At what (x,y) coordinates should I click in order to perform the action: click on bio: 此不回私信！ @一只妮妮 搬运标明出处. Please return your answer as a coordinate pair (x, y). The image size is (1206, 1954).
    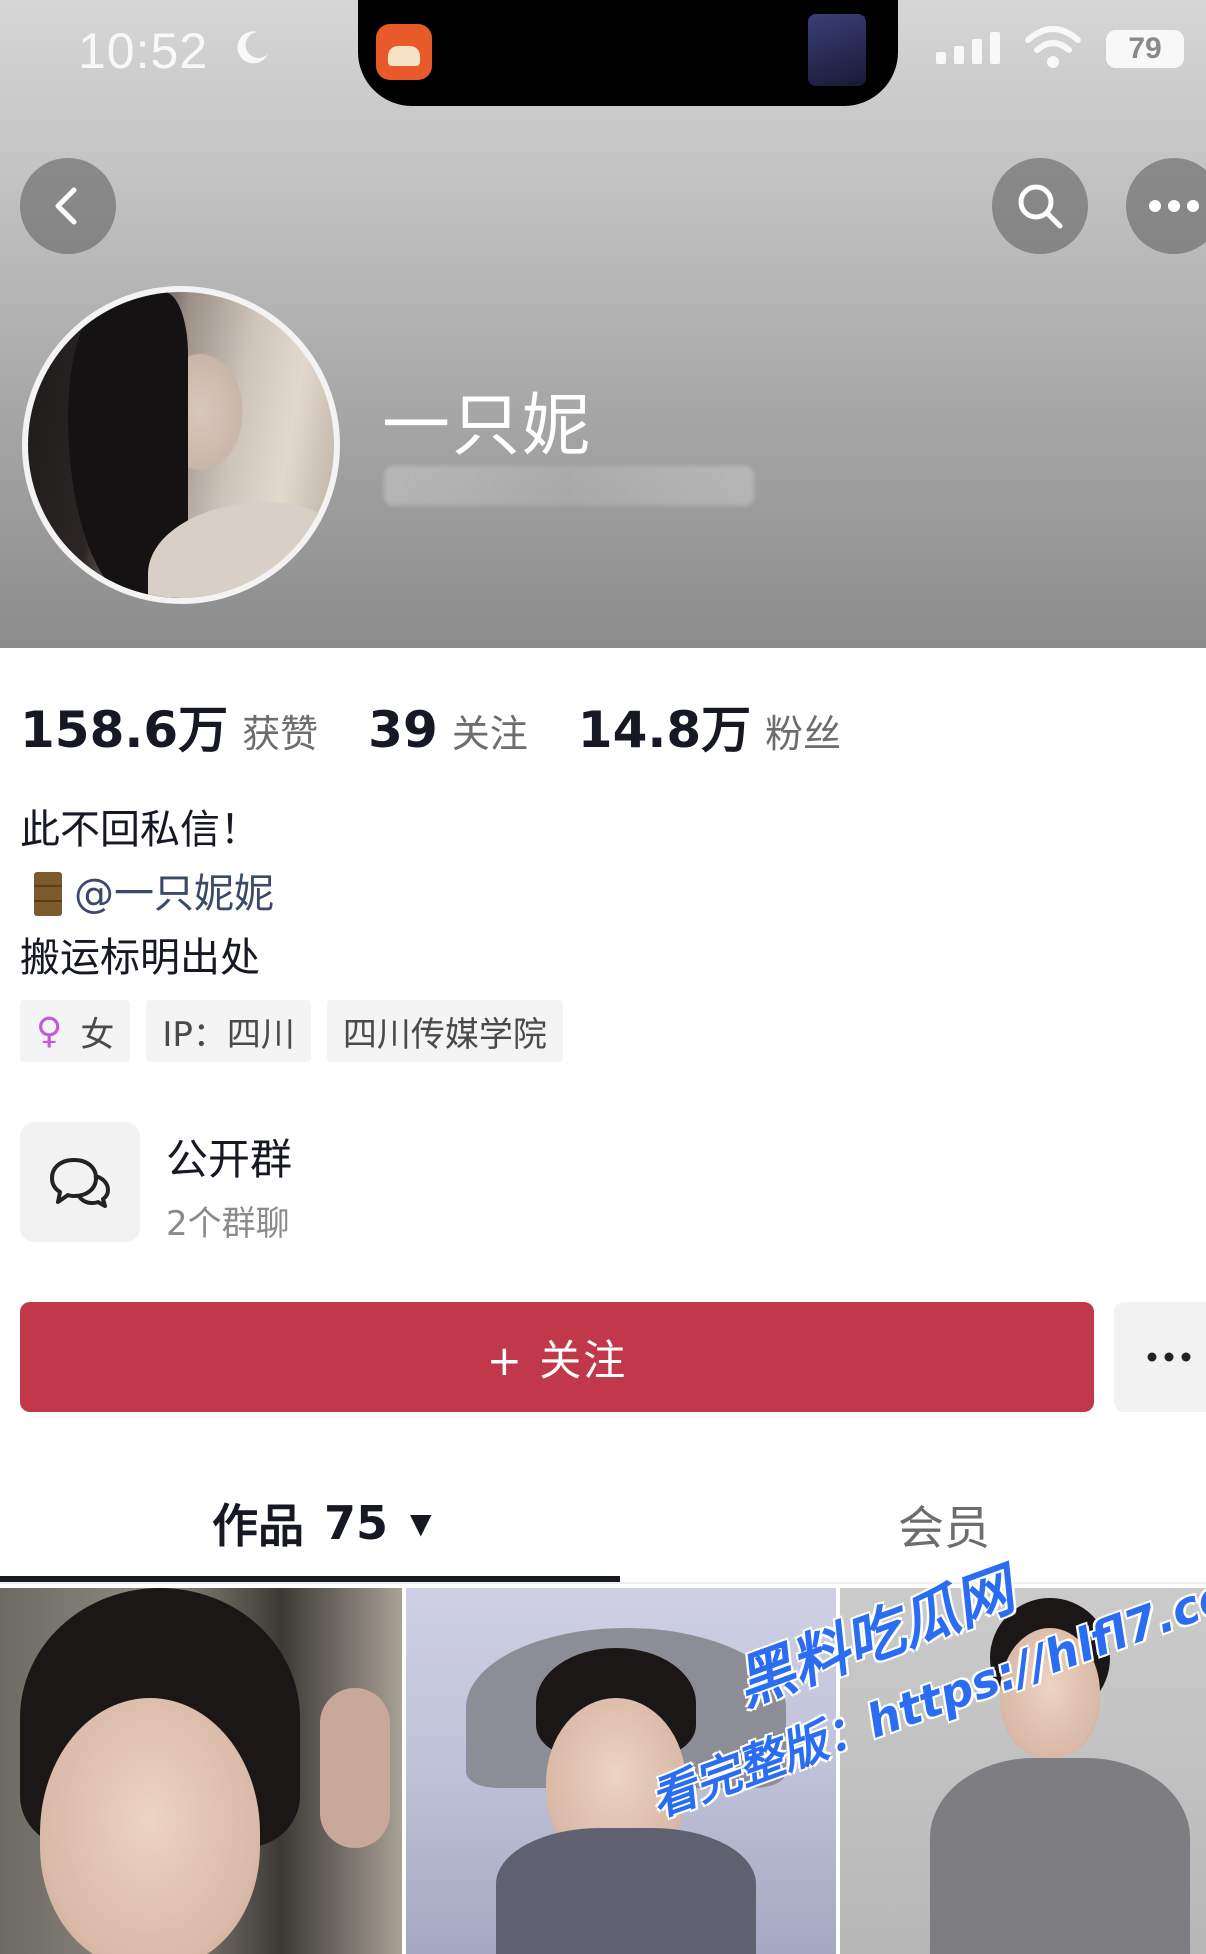
    Looking at the image, I should click on (147, 894).